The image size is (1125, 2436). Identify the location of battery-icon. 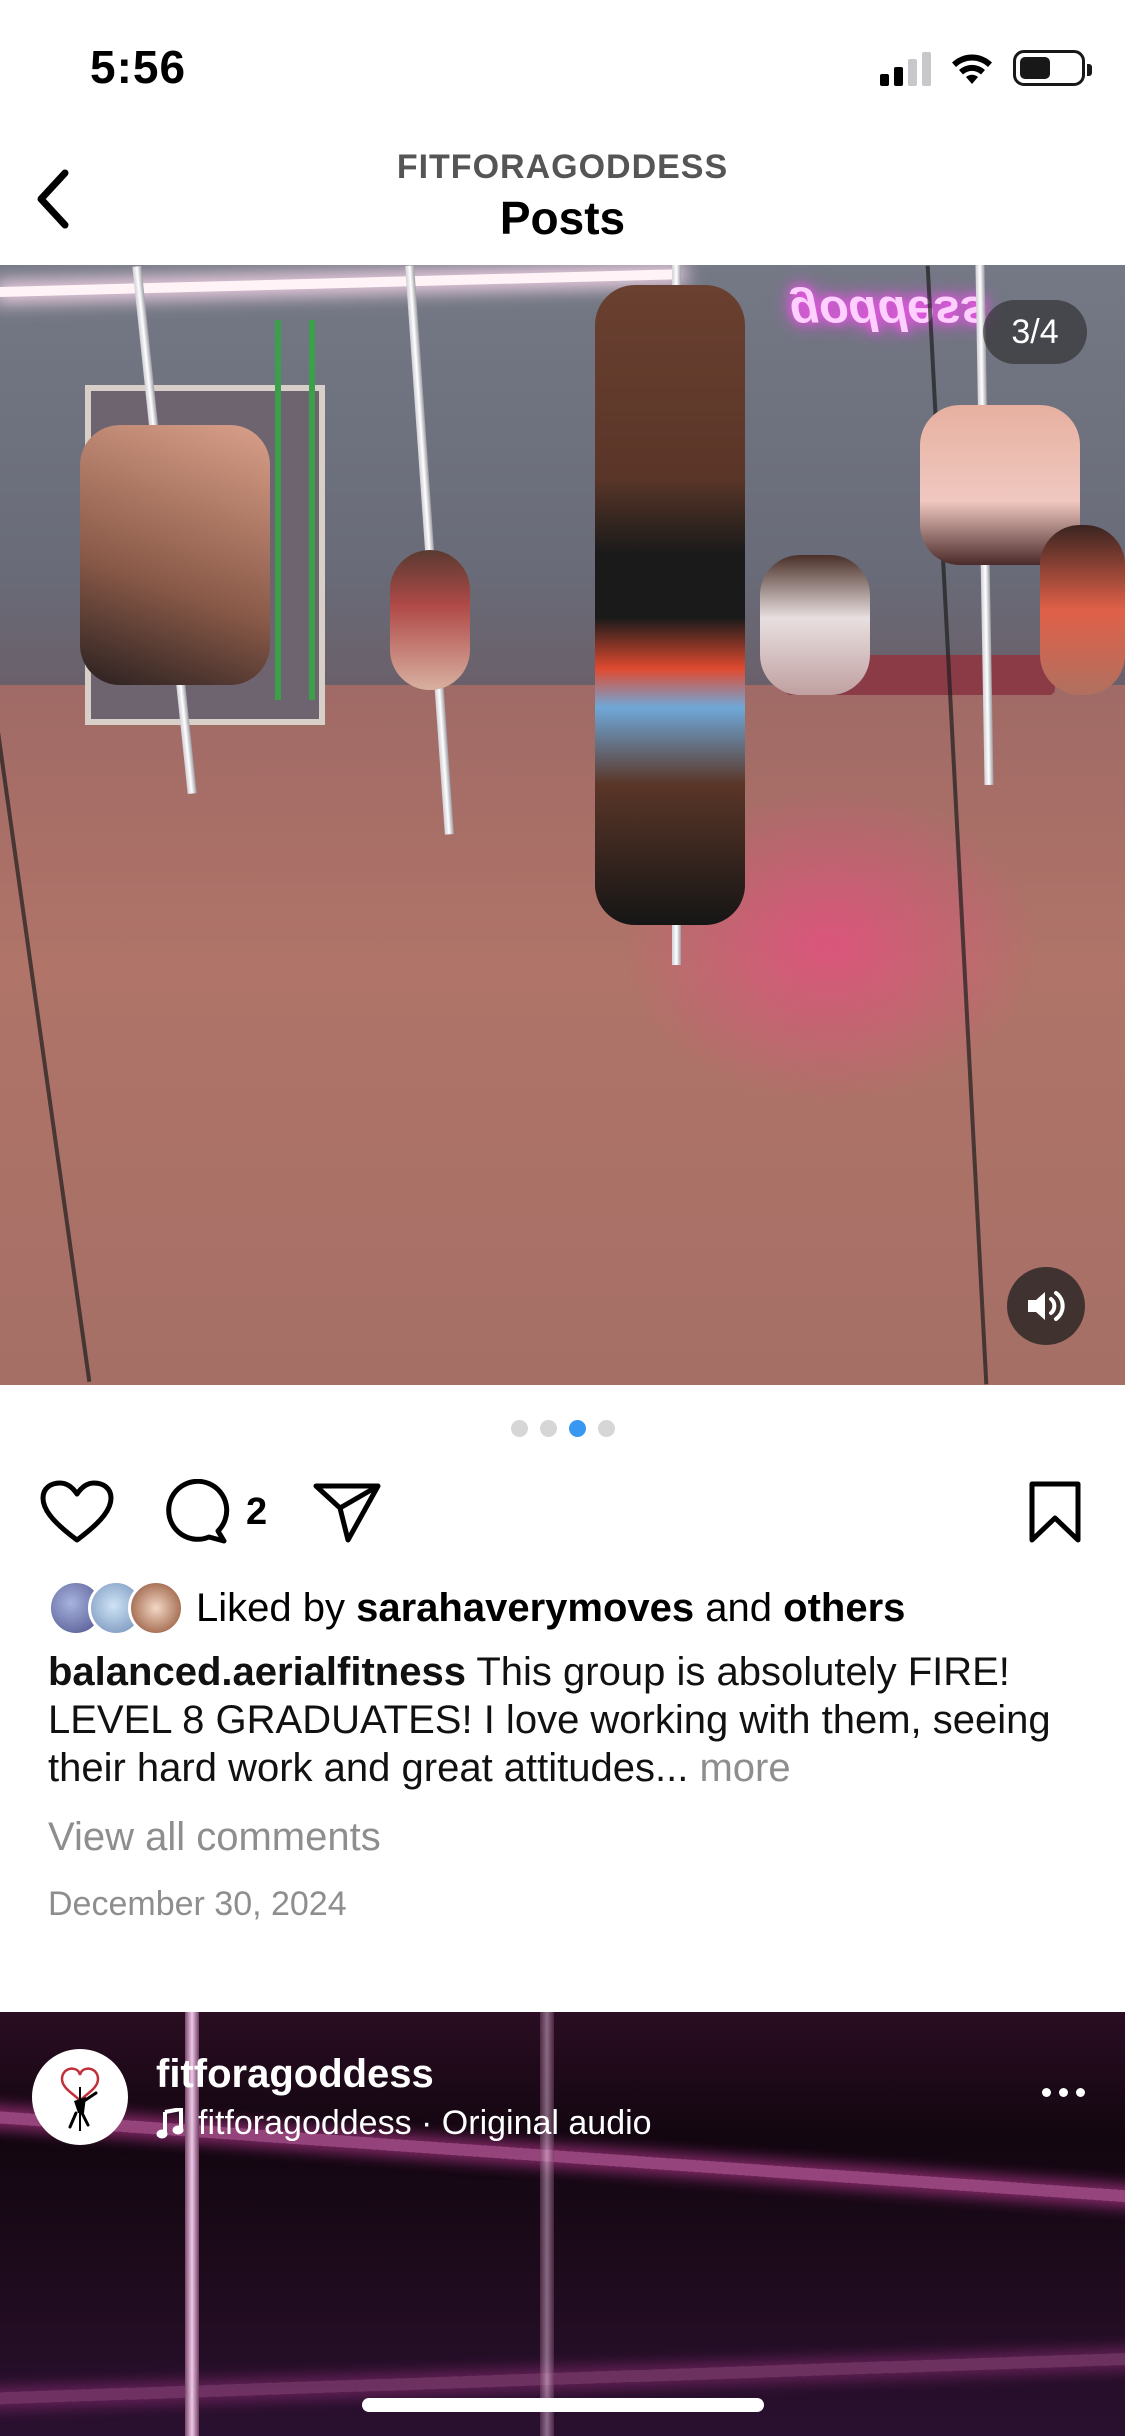
(1052, 68).